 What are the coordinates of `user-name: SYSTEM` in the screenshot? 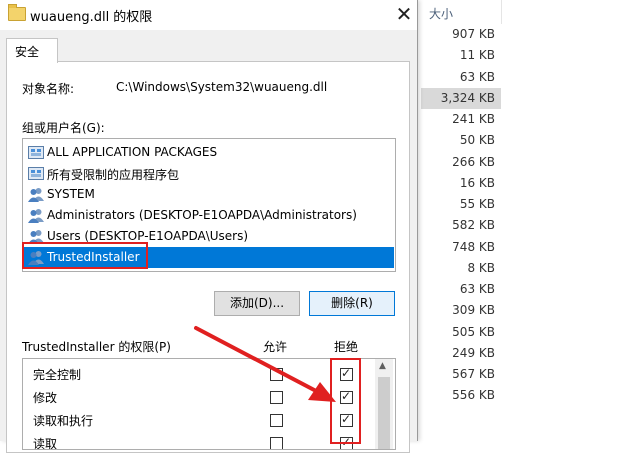 It's located at (71, 194).